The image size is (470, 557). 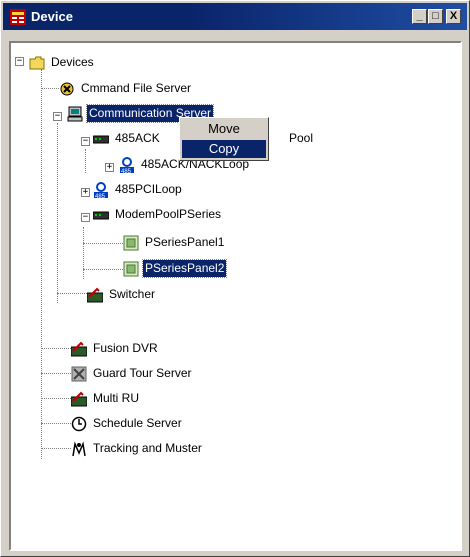 What do you see at coordinates (85, 217) in the screenshot?
I see `expander-modempool: −` at bounding box center [85, 217].